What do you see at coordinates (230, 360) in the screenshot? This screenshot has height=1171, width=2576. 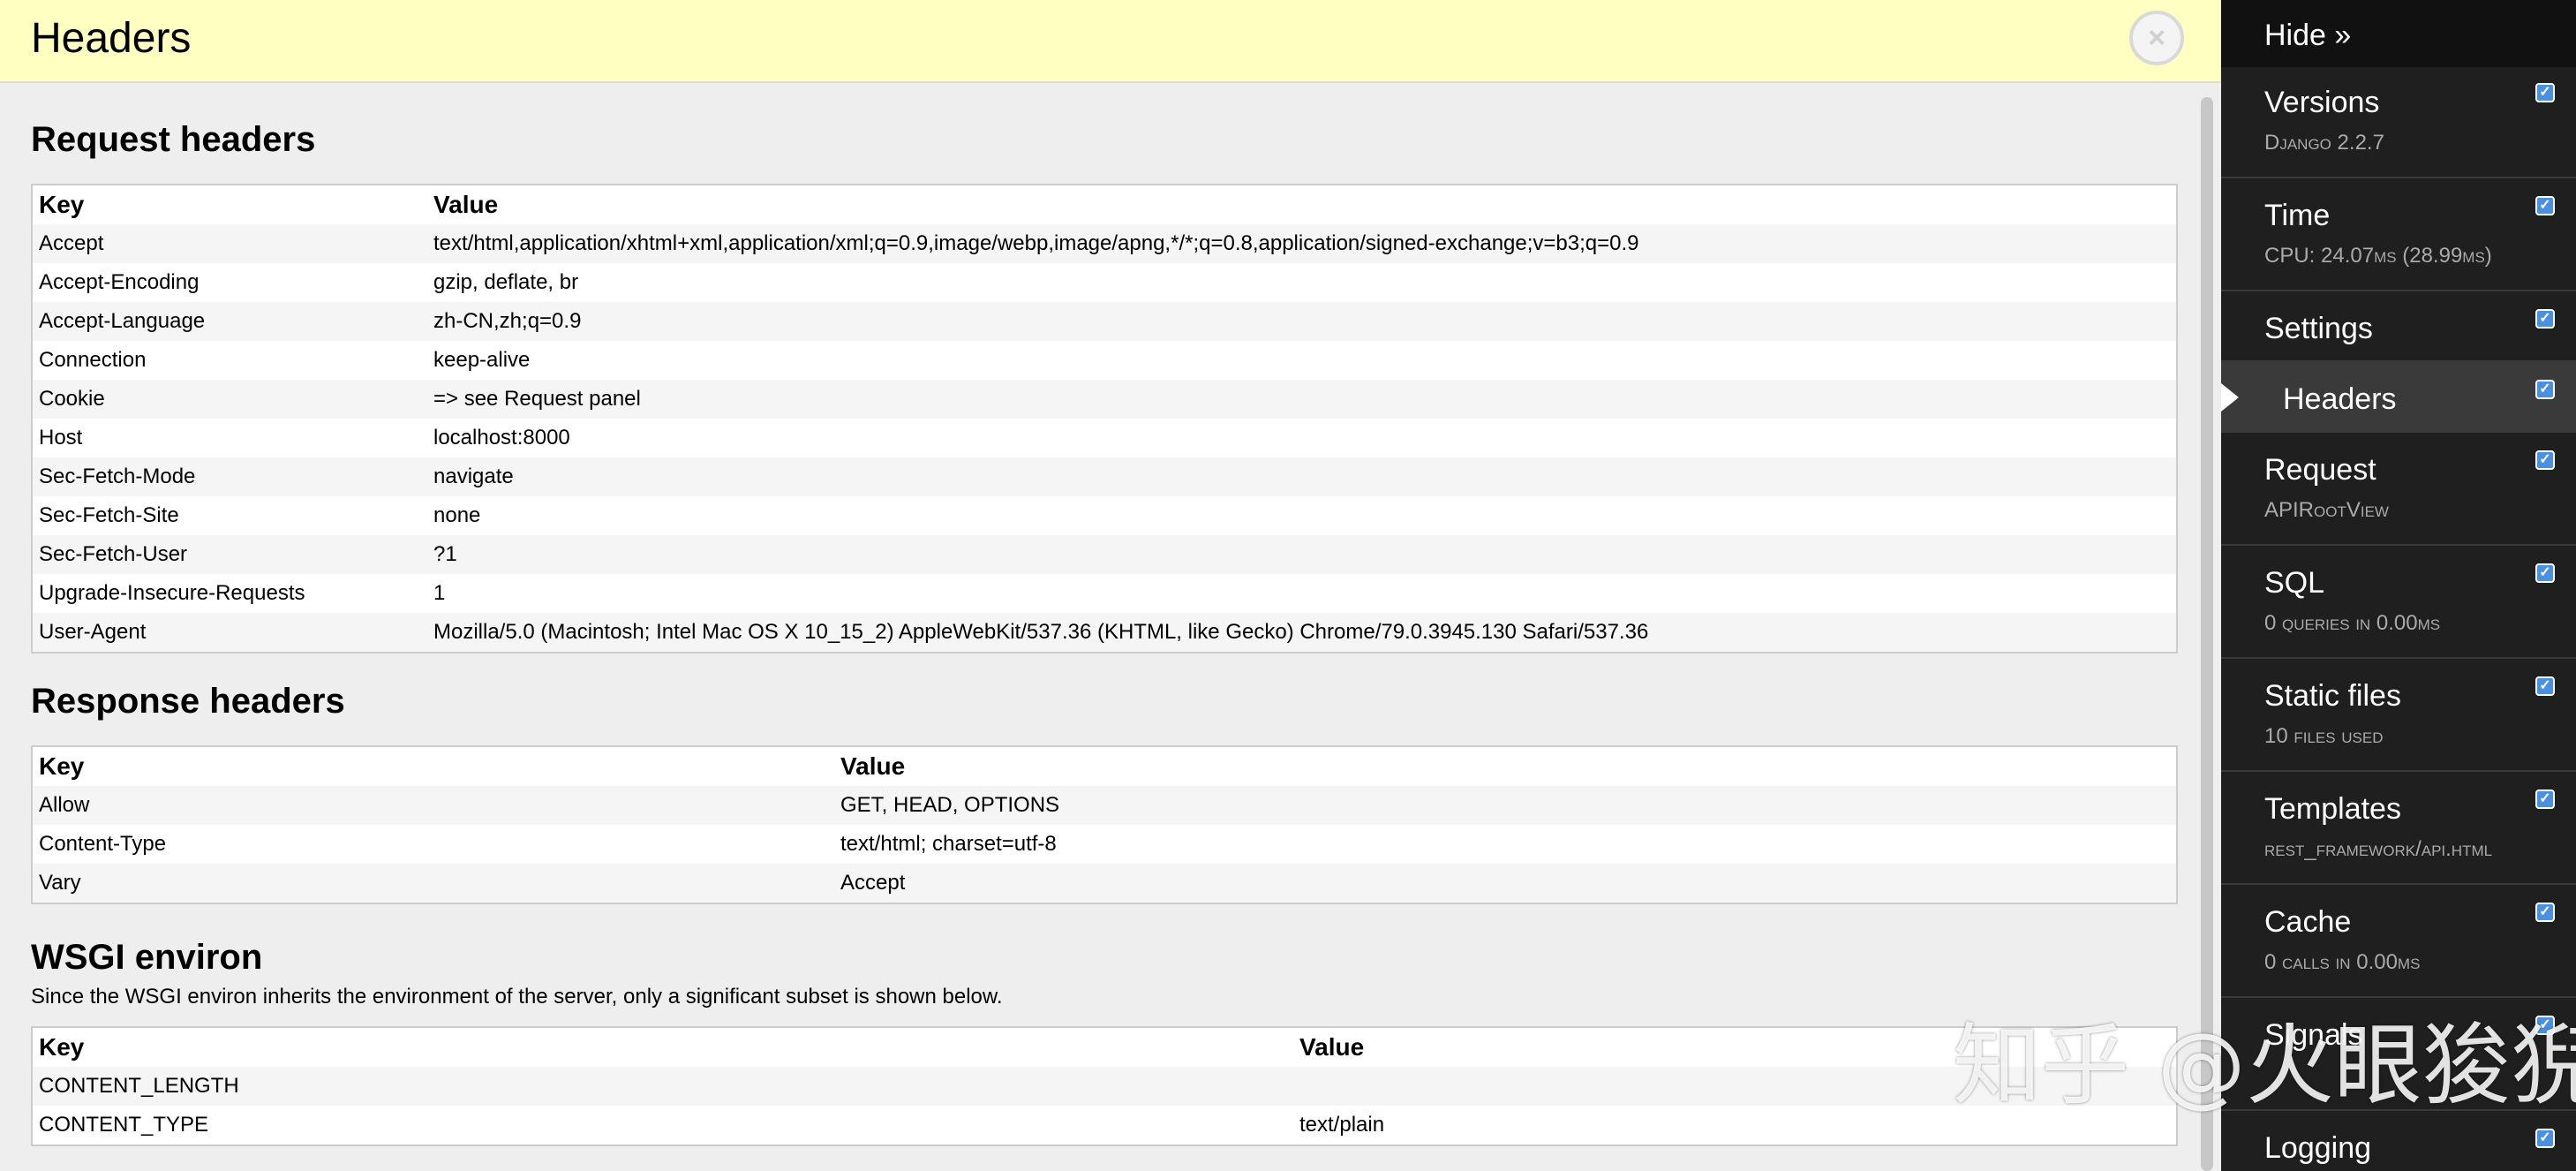 I see `header-key-cell: Connection` at bounding box center [230, 360].